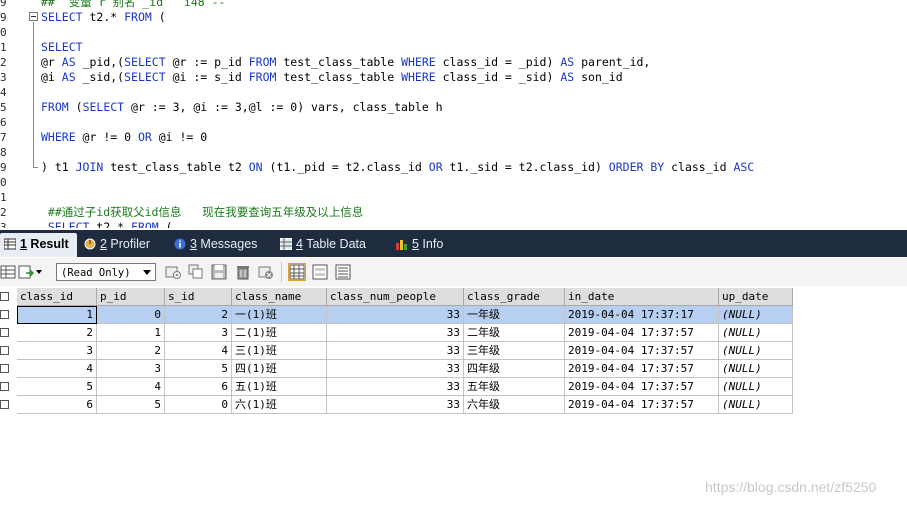  What do you see at coordinates (514, 333) in the screenshot?
I see `table-cell: 二年级` at bounding box center [514, 333].